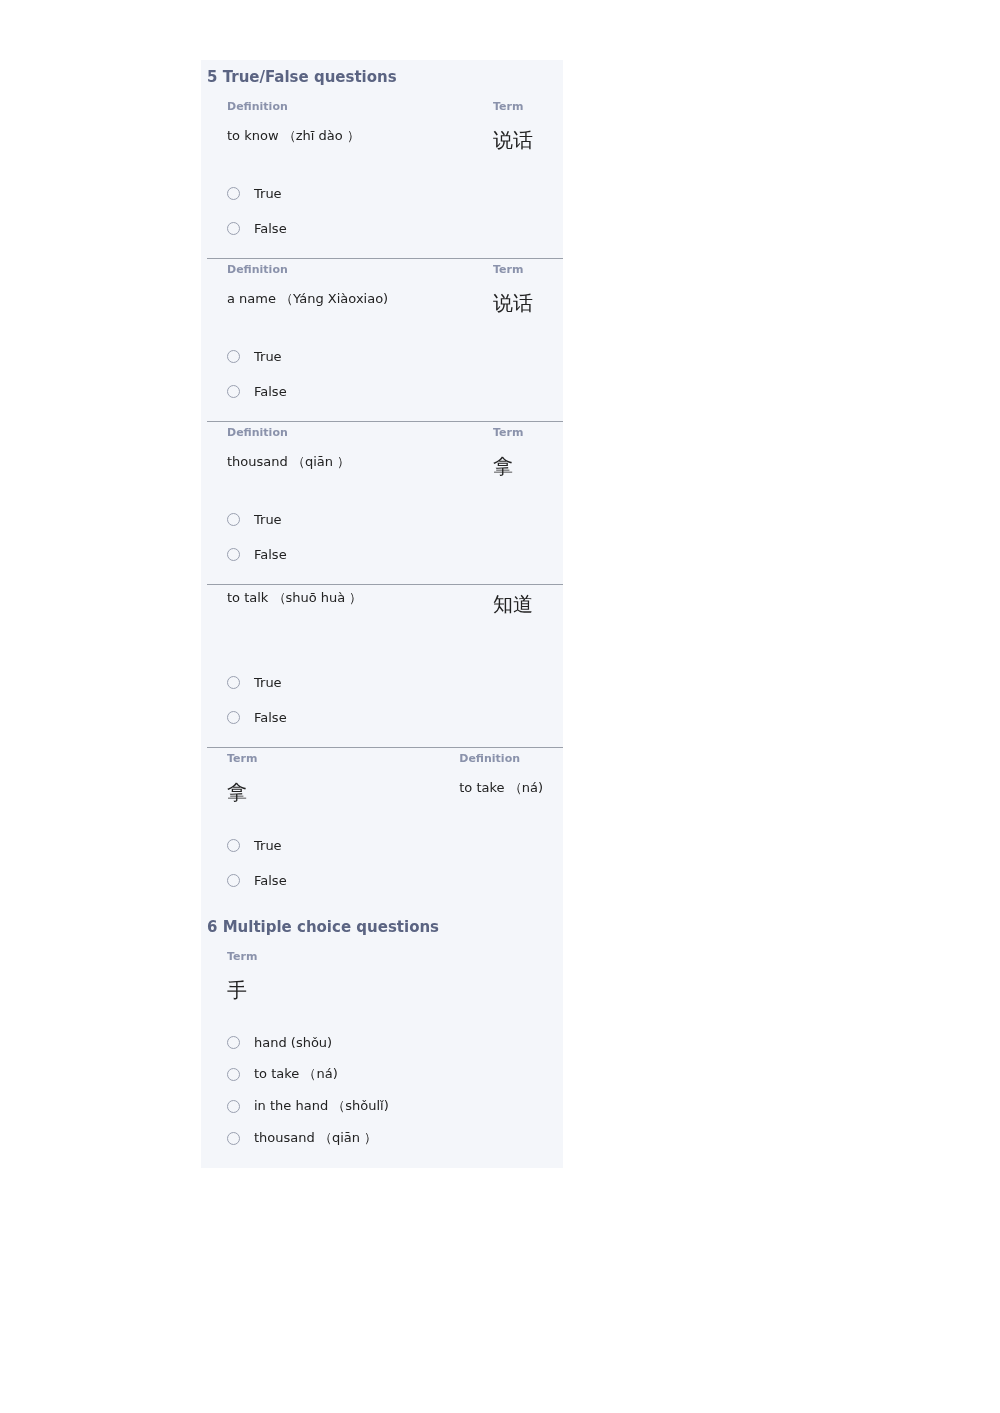 The height and width of the screenshot is (1413, 1000). Describe the element at coordinates (237, 990) in the screenshot. I see `term-text: 手` at that location.